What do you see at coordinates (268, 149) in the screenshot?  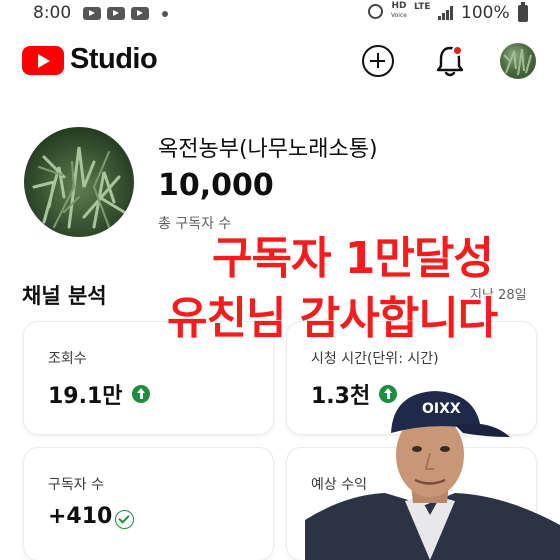 I see `channel-name: 옥전농부(나무노래소통)` at bounding box center [268, 149].